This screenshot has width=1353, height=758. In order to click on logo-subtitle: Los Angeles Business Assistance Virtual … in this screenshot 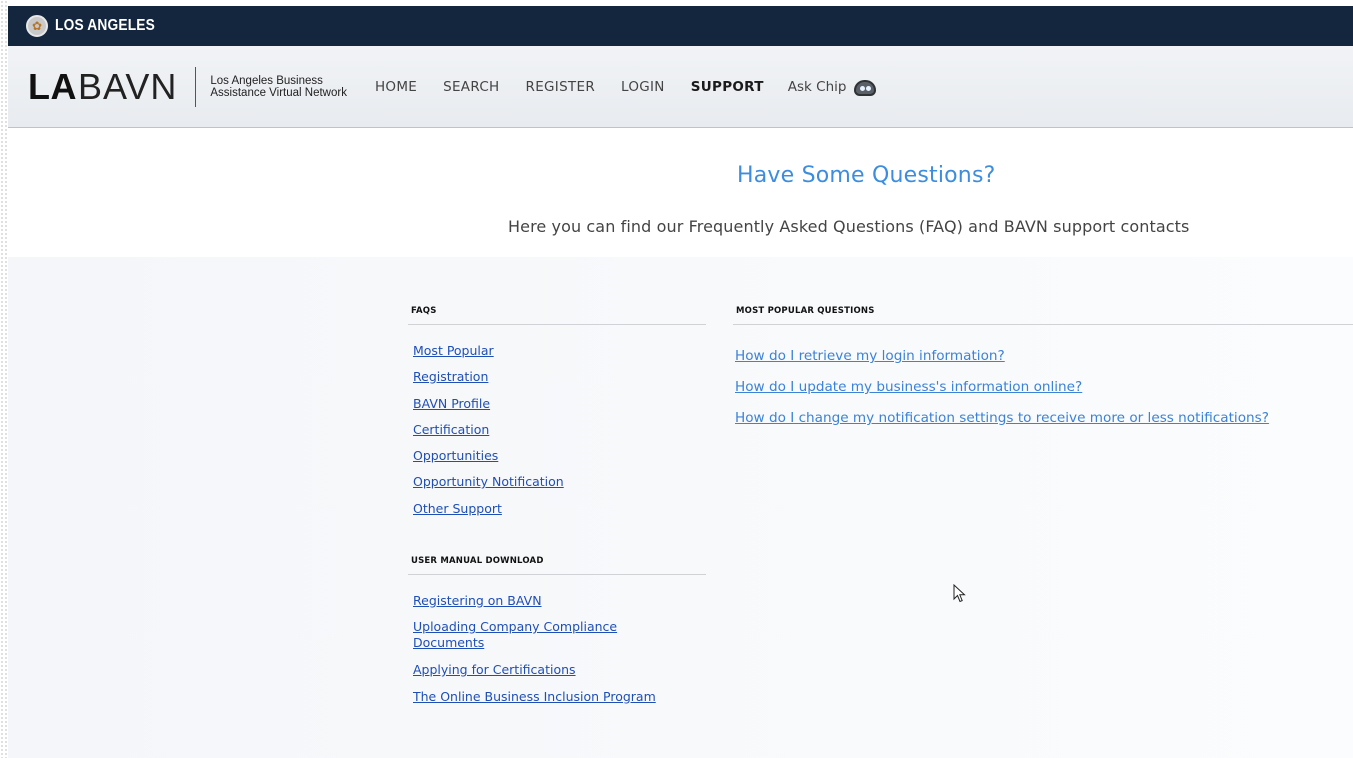, I will do `click(278, 87)`.